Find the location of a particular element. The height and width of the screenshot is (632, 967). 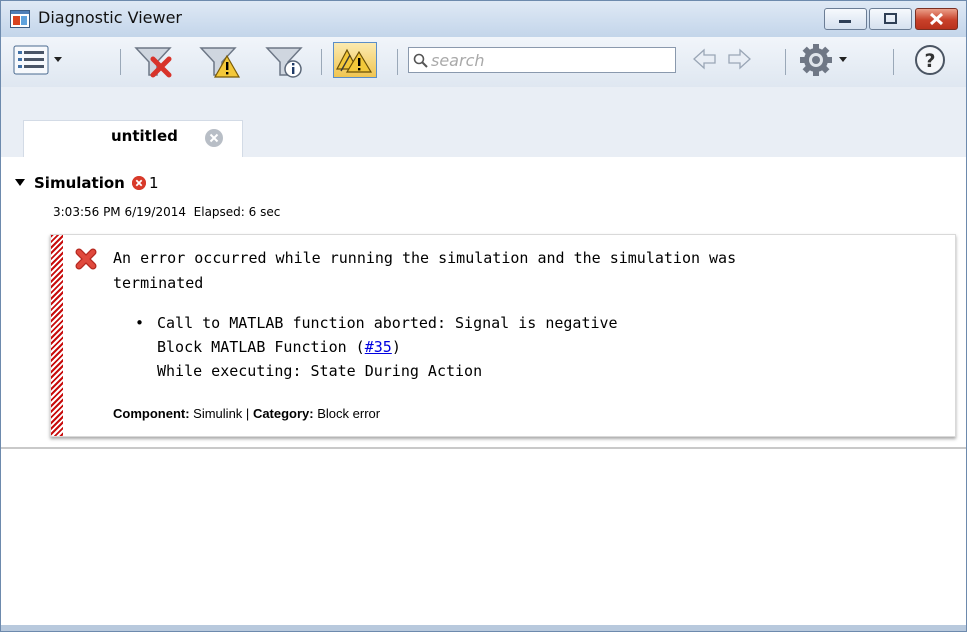

tab-close-button is located at coordinates (214, 138).